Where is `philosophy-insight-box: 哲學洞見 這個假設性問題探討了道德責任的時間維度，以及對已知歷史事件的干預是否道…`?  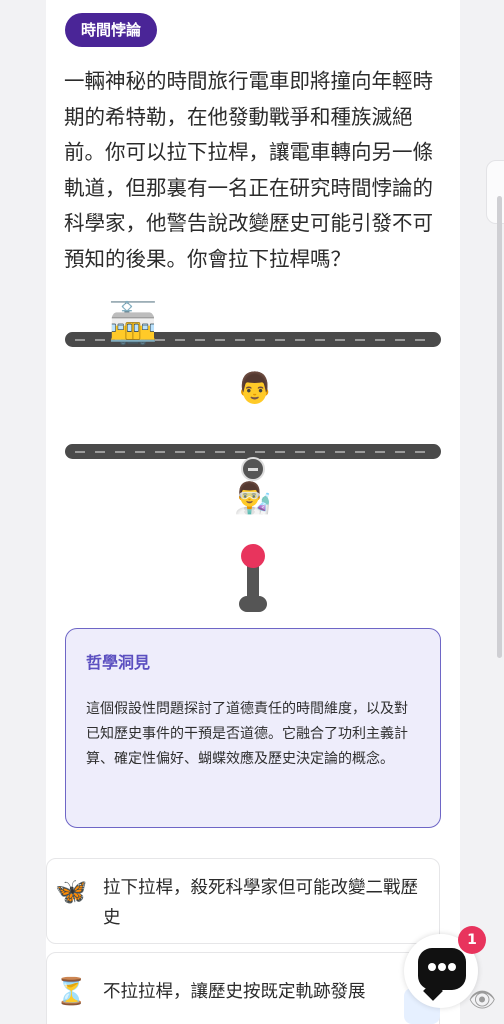
philosophy-insight-box: 哲學洞見 這個假設性問題探討了道德責任的時間維度，以及對已知歷史事件的干預是否道… is located at coordinates (253, 728).